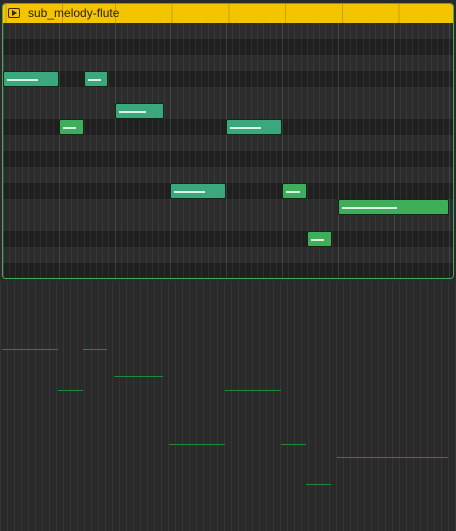 This screenshot has width=456, height=531. What do you see at coordinates (74, 13) in the screenshot?
I see `region-title: sub_melody-flute` at bounding box center [74, 13].